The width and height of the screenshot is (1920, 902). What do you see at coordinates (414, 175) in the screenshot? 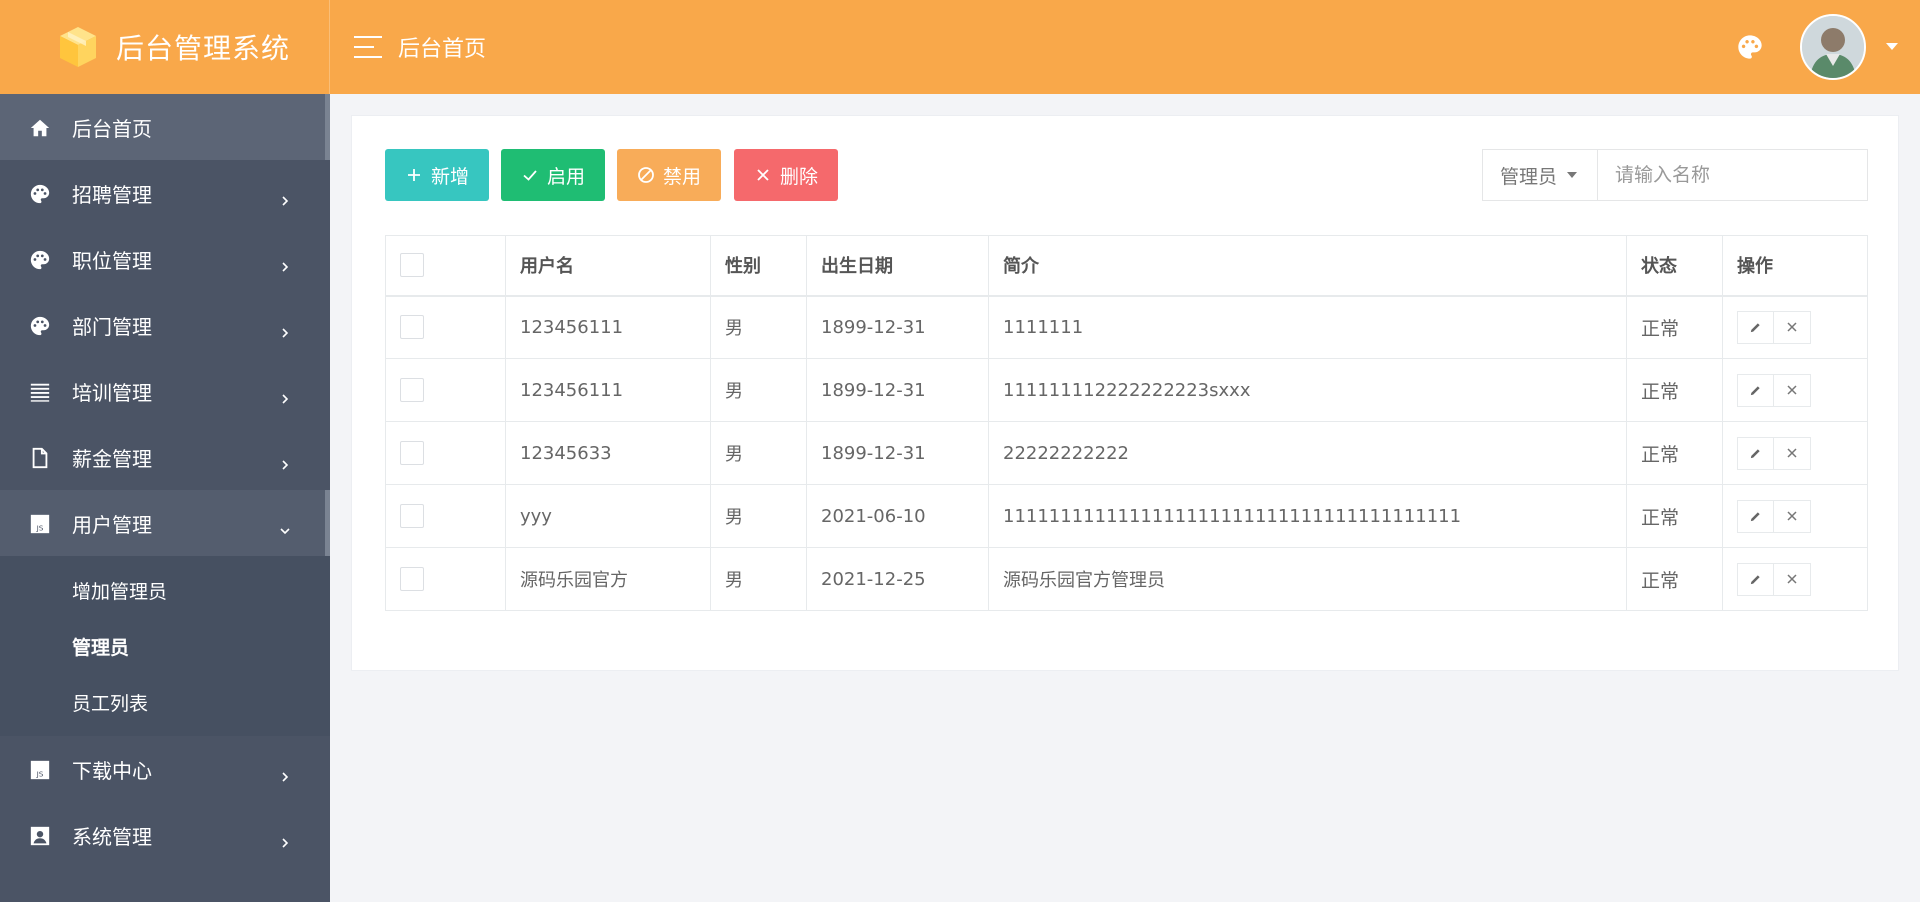
I see `plus-icon` at bounding box center [414, 175].